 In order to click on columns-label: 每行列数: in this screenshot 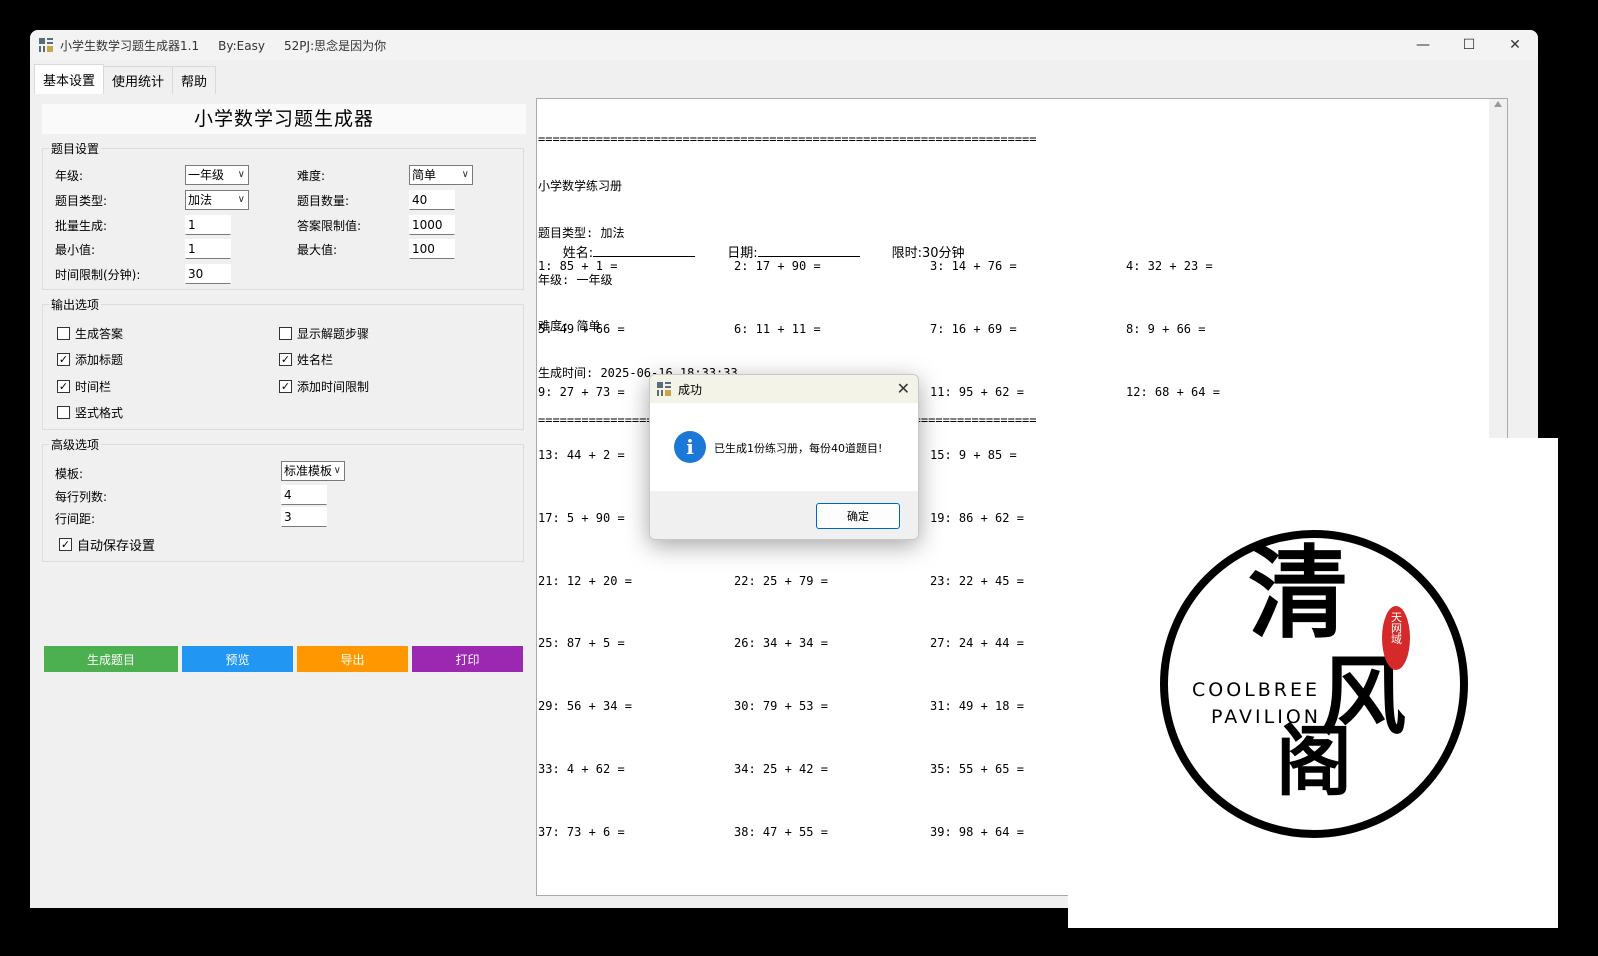, I will do `click(81, 497)`.